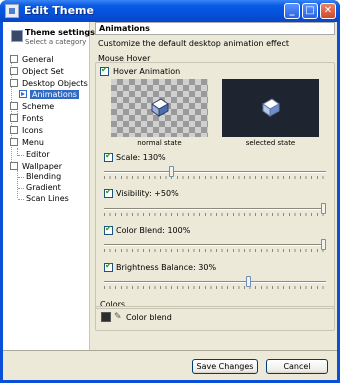  Describe the element at coordinates (32, 107) in the screenshot. I see `sidebar-item-scheme: Scheme` at that location.